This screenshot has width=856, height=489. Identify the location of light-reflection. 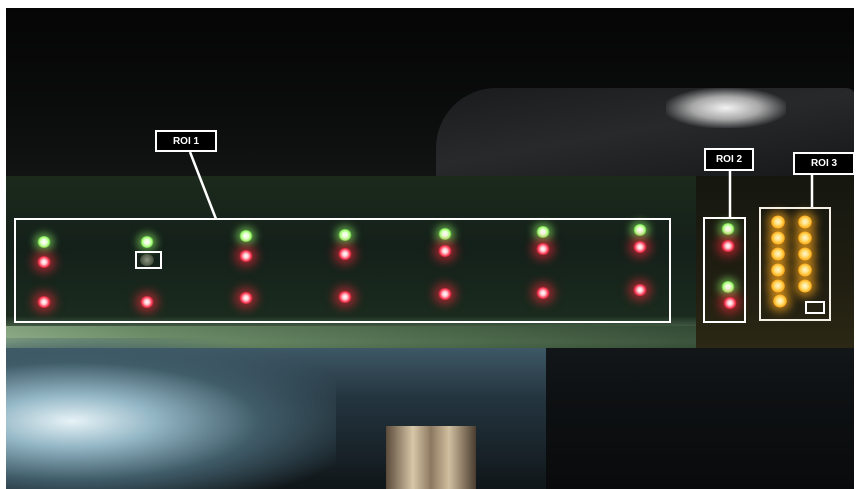
(171, 413).